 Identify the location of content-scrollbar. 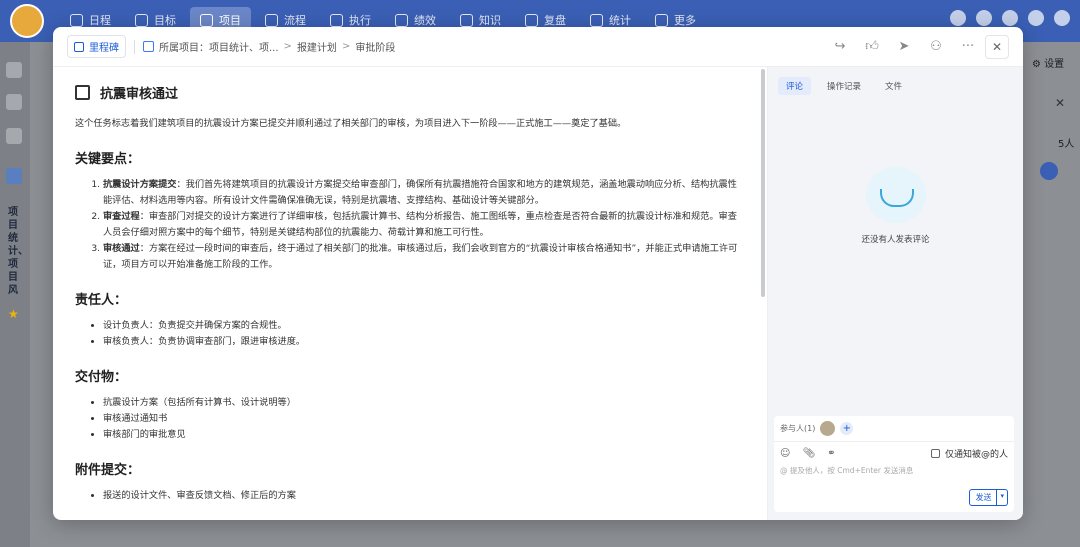
(763, 183).